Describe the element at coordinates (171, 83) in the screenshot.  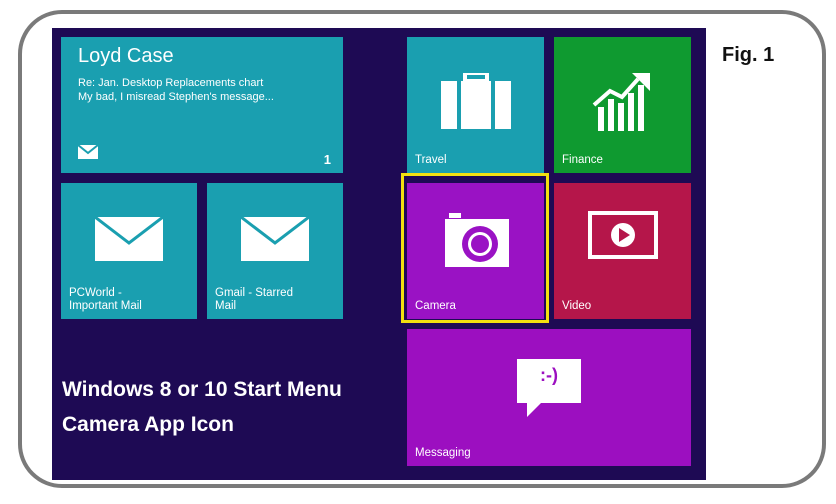
I see `tile-mail-subject: Re: Jan. Desktop Replacements chart` at that location.